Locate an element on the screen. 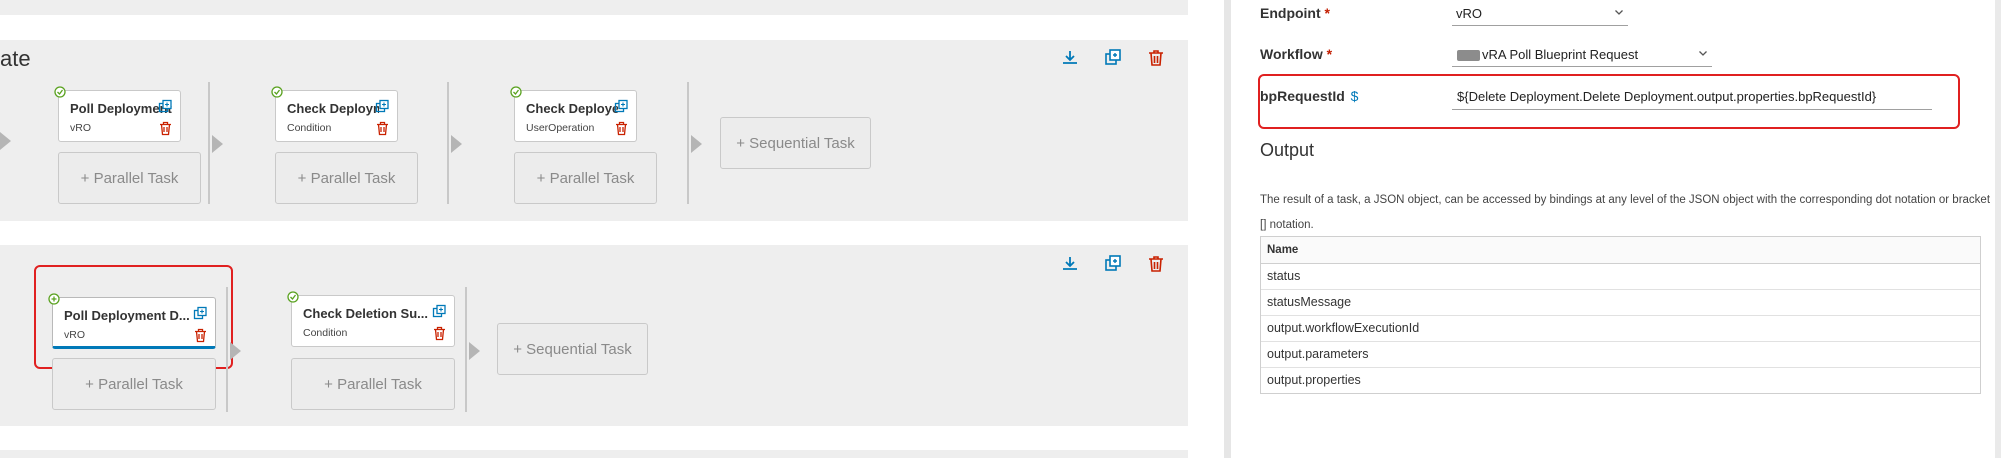 Image resolution: width=2001 pixels, height=458 pixels. stage-partial-bottom is located at coordinates (594, 454).